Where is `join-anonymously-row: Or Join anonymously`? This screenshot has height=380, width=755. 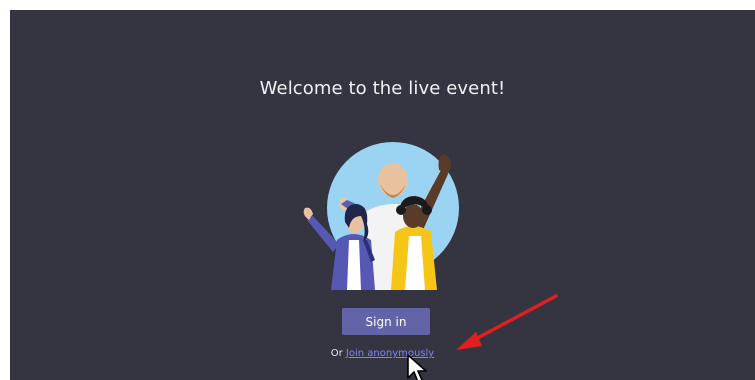
join-anonymously-row: Or Join anonymously is located at coordinates (382, 353).